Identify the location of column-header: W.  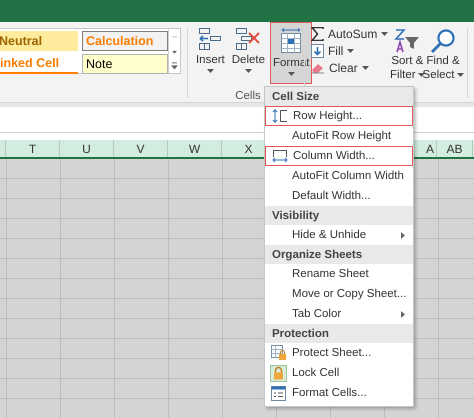
(195, 148).